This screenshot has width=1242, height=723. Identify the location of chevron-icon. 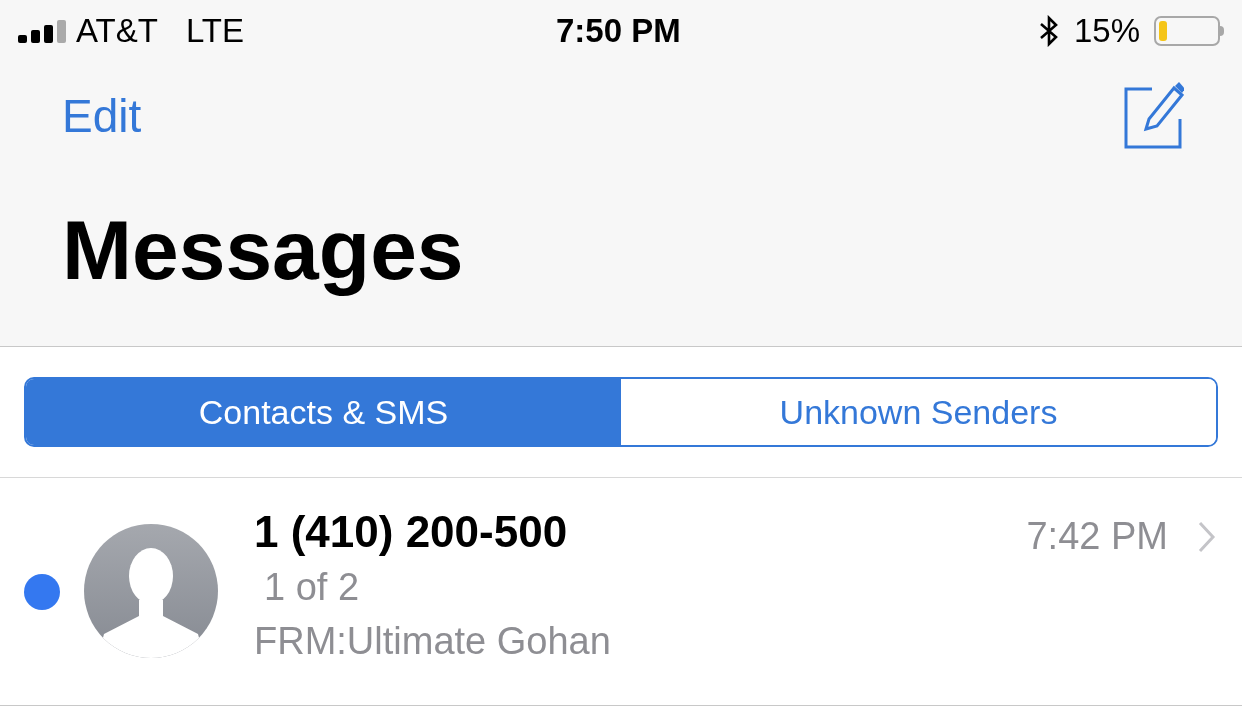
(1207, 536).